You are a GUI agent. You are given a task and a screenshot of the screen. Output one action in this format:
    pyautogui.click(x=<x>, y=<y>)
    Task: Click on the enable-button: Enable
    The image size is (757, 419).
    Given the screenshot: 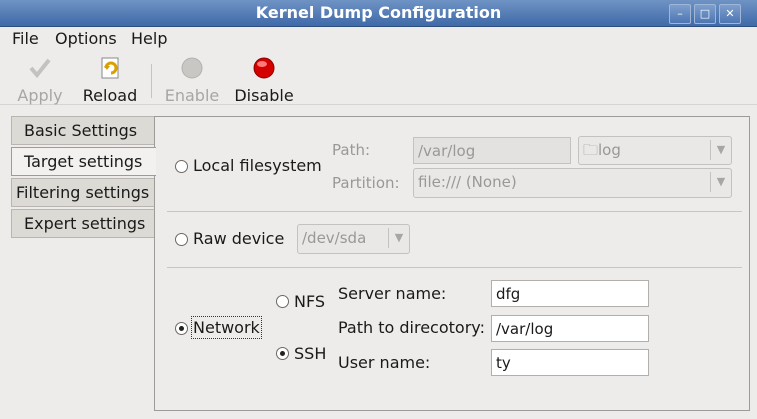 What is the action you would take?
    pyautogui.click(x=192, y=80)
    